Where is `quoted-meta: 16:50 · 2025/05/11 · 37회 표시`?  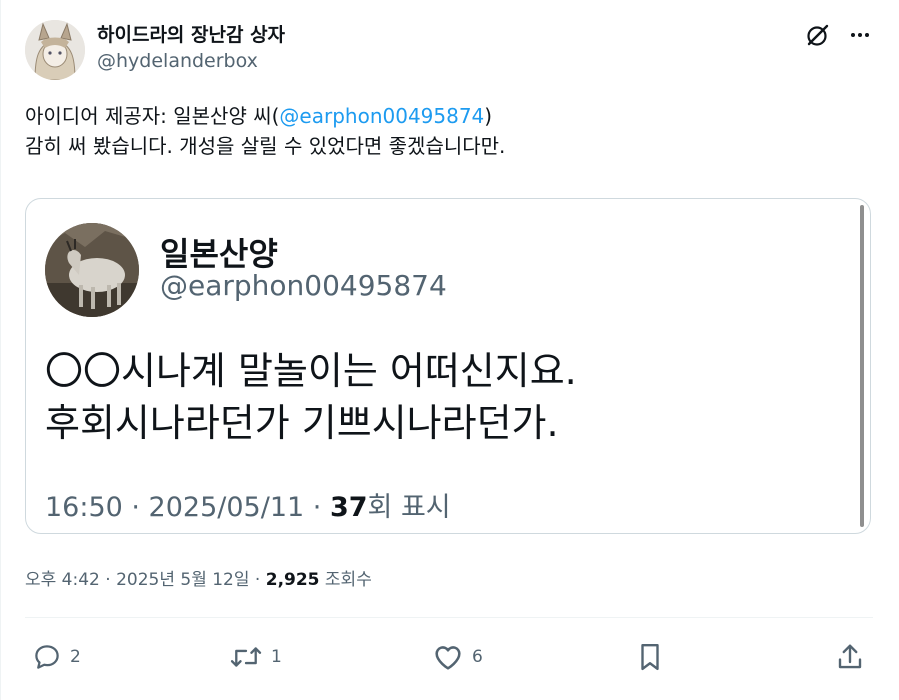
quoted-meta: 16:50 · 2025/05/11 · 37회 표시 is located at coordinates (248, 504).